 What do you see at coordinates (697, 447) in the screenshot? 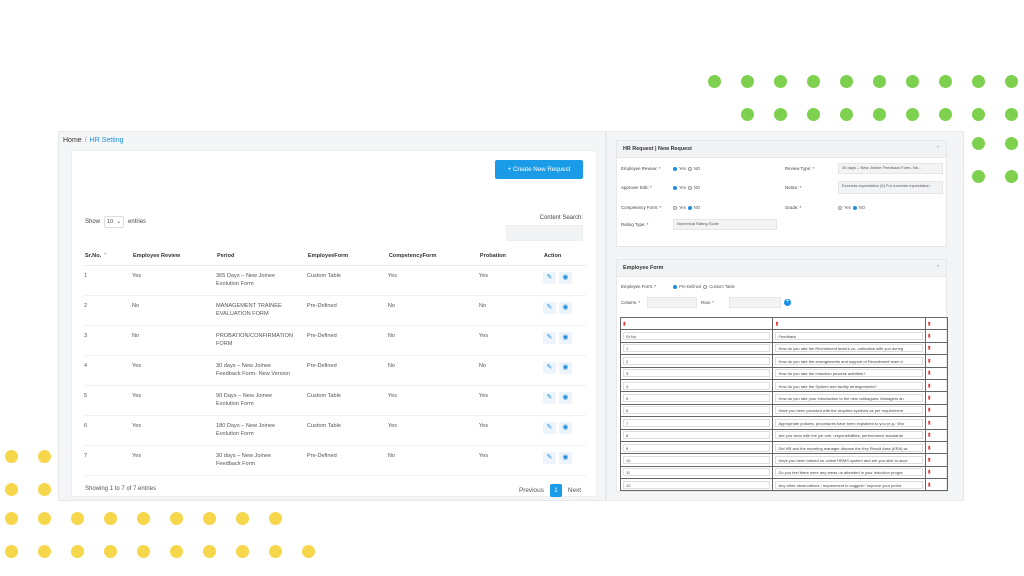
I see `row-number-input: 9` at bounding box center [697, 447].